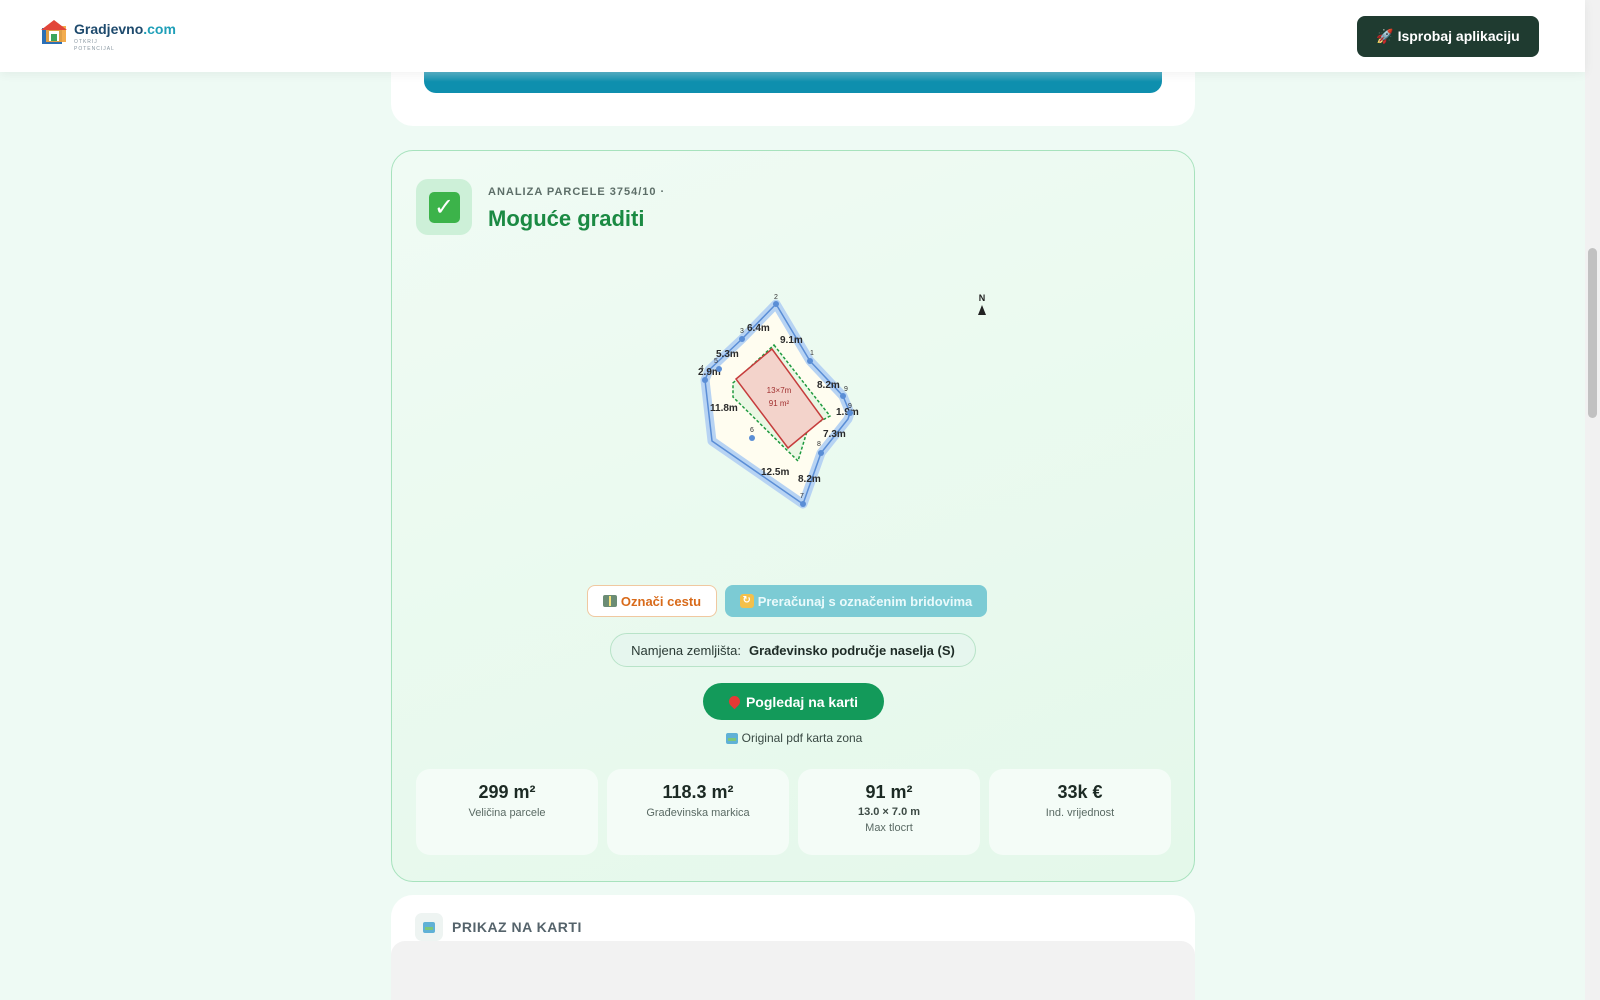  What do you see at coordinates (507, 792) in the screenshot?
I see `stat-value: 299 m²` at bounding box center [507, 792].